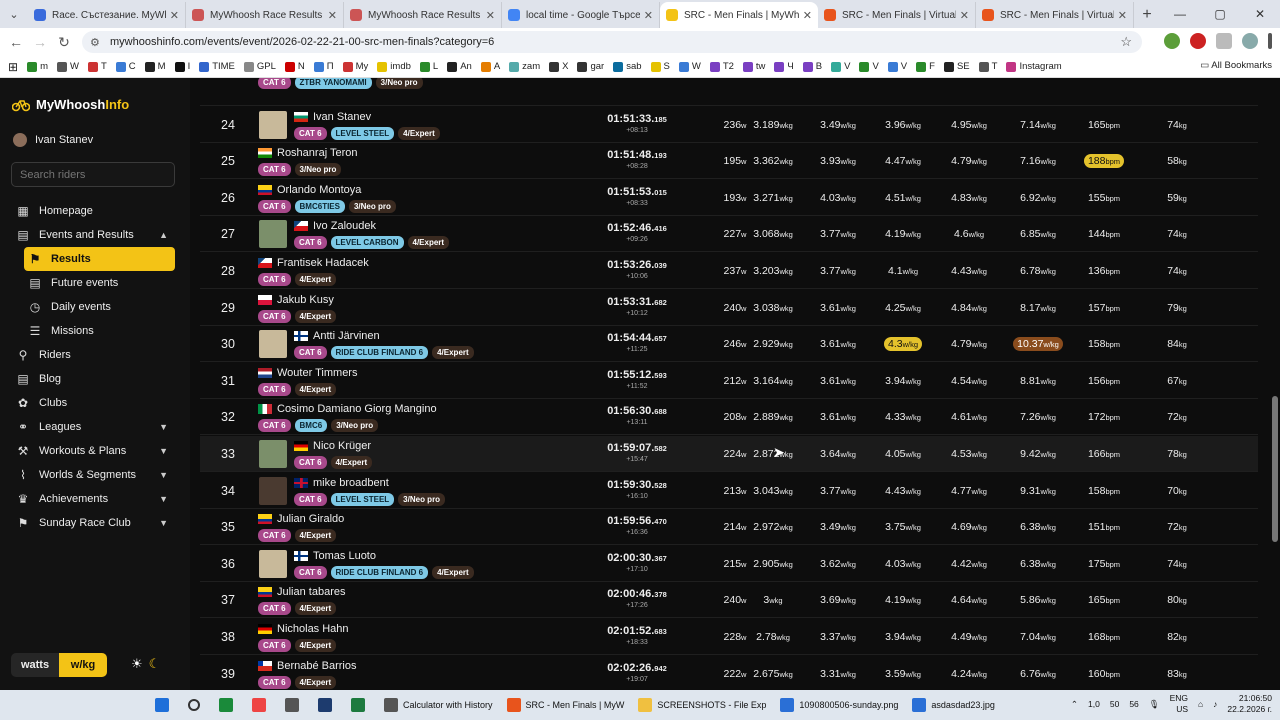 The height and width of the screenshot is (720, 1280). What do you see at coordinates (327, 705) in the screenshot?
I see `photoshop-icon` at bounding box center [327, 705].